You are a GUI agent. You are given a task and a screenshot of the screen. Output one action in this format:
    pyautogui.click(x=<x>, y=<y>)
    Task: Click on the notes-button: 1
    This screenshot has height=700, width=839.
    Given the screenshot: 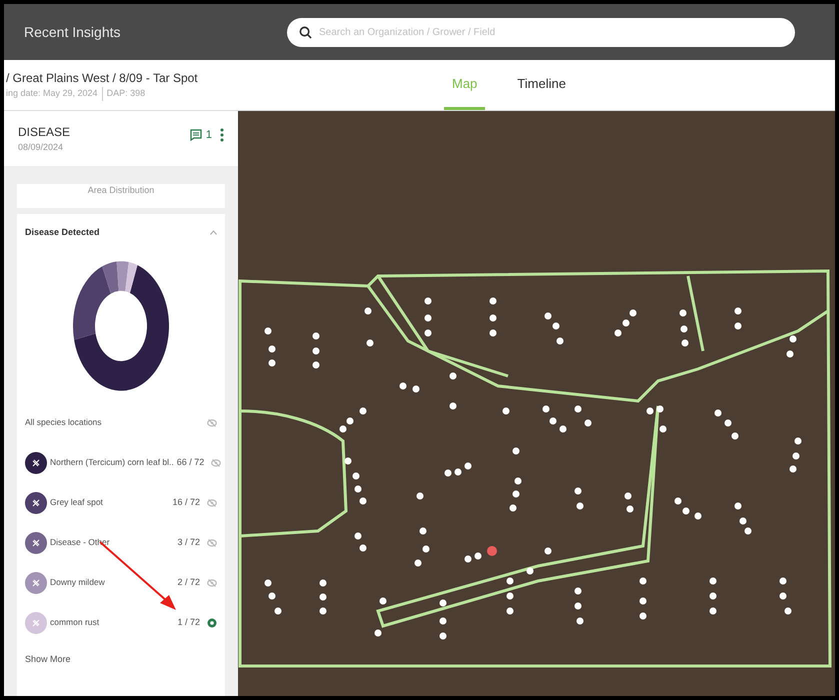 What is the action you would take?
    pyautogui.click(x=201, y=135)
    